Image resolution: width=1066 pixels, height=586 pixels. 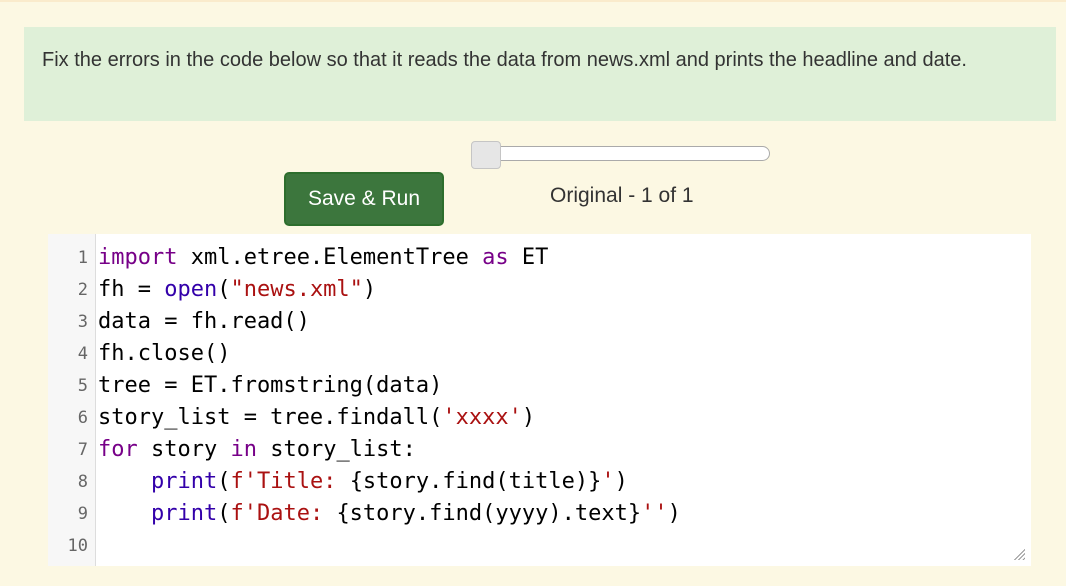 What do you see at coordinates (290, 481) in the screenshot?
I see `code-token: f'Title:` at bounding box center [290, 481].